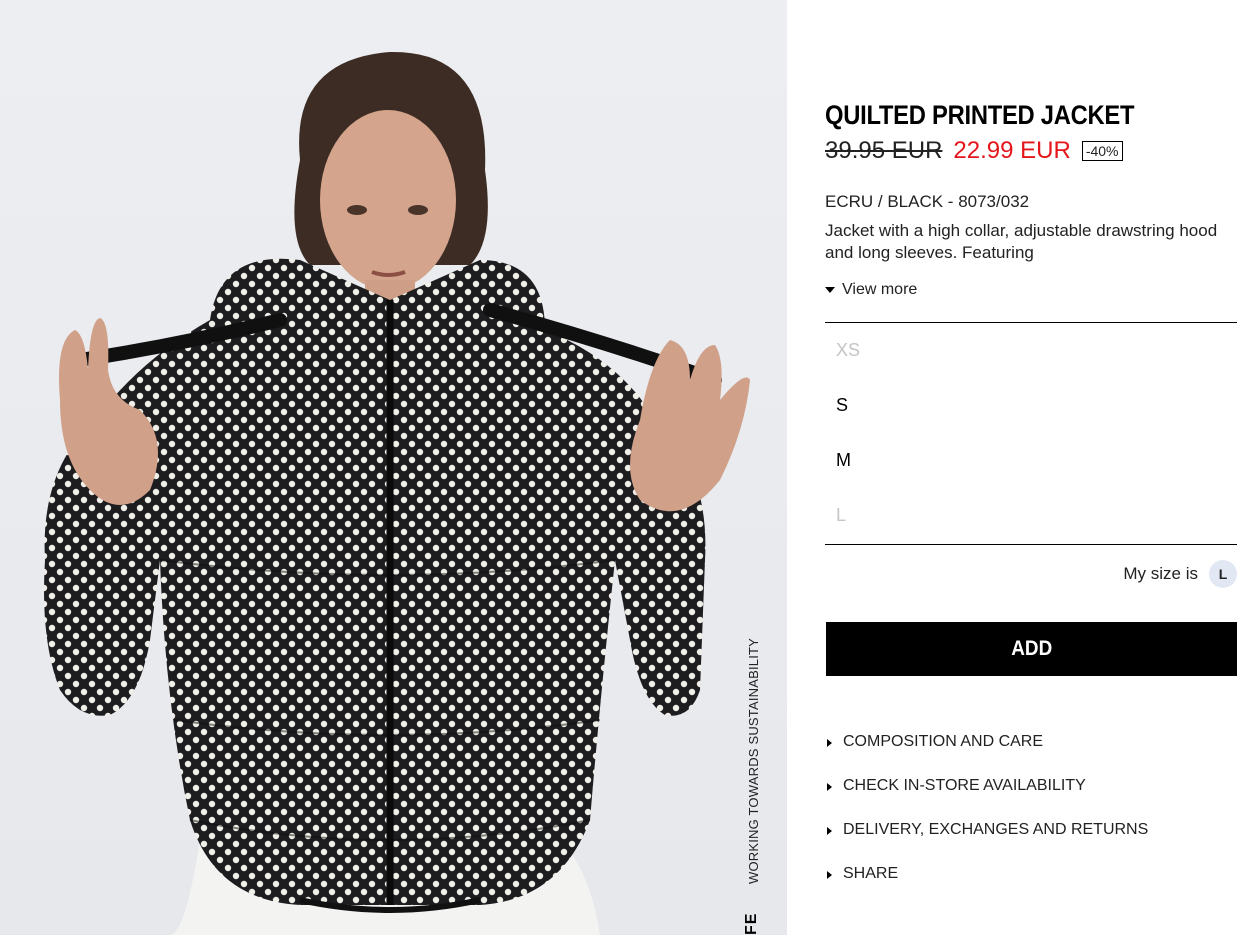 This screenshot has height=935, width=1249. What do you see at coordinates (1102, 151) in the screenshot?
I see `discount-badge: -40%` at bounding box center [1102, 151].